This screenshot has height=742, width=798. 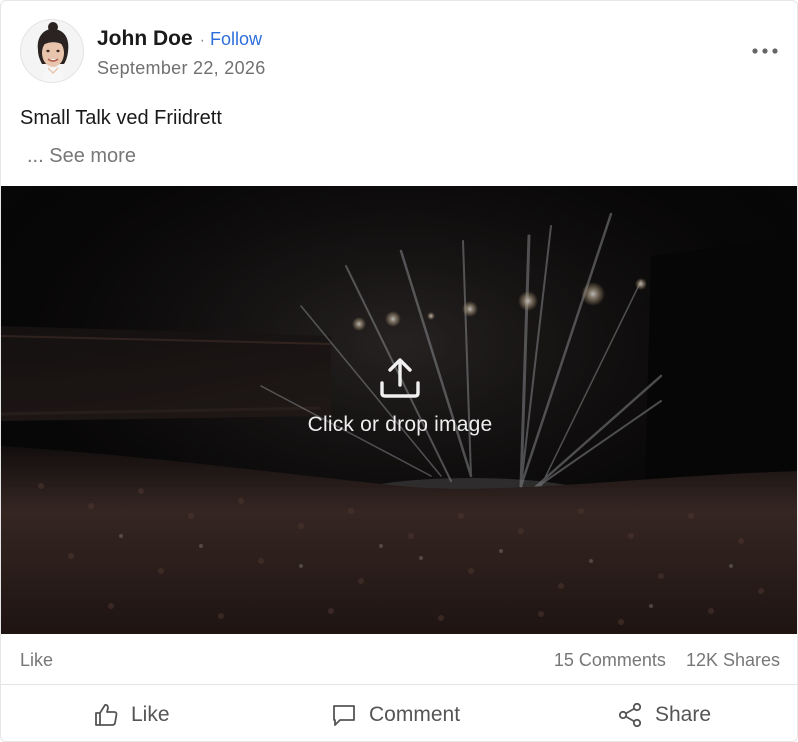 I want to click on author-name: John Doe, so click(x=145, y=39).